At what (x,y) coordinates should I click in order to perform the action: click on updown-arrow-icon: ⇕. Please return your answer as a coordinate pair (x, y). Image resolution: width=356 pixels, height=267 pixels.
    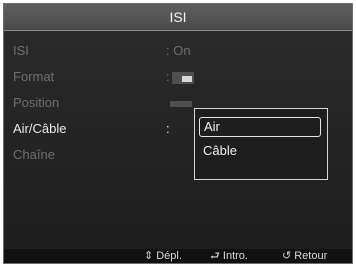
    Looking at the image, I should click on (149, 256).